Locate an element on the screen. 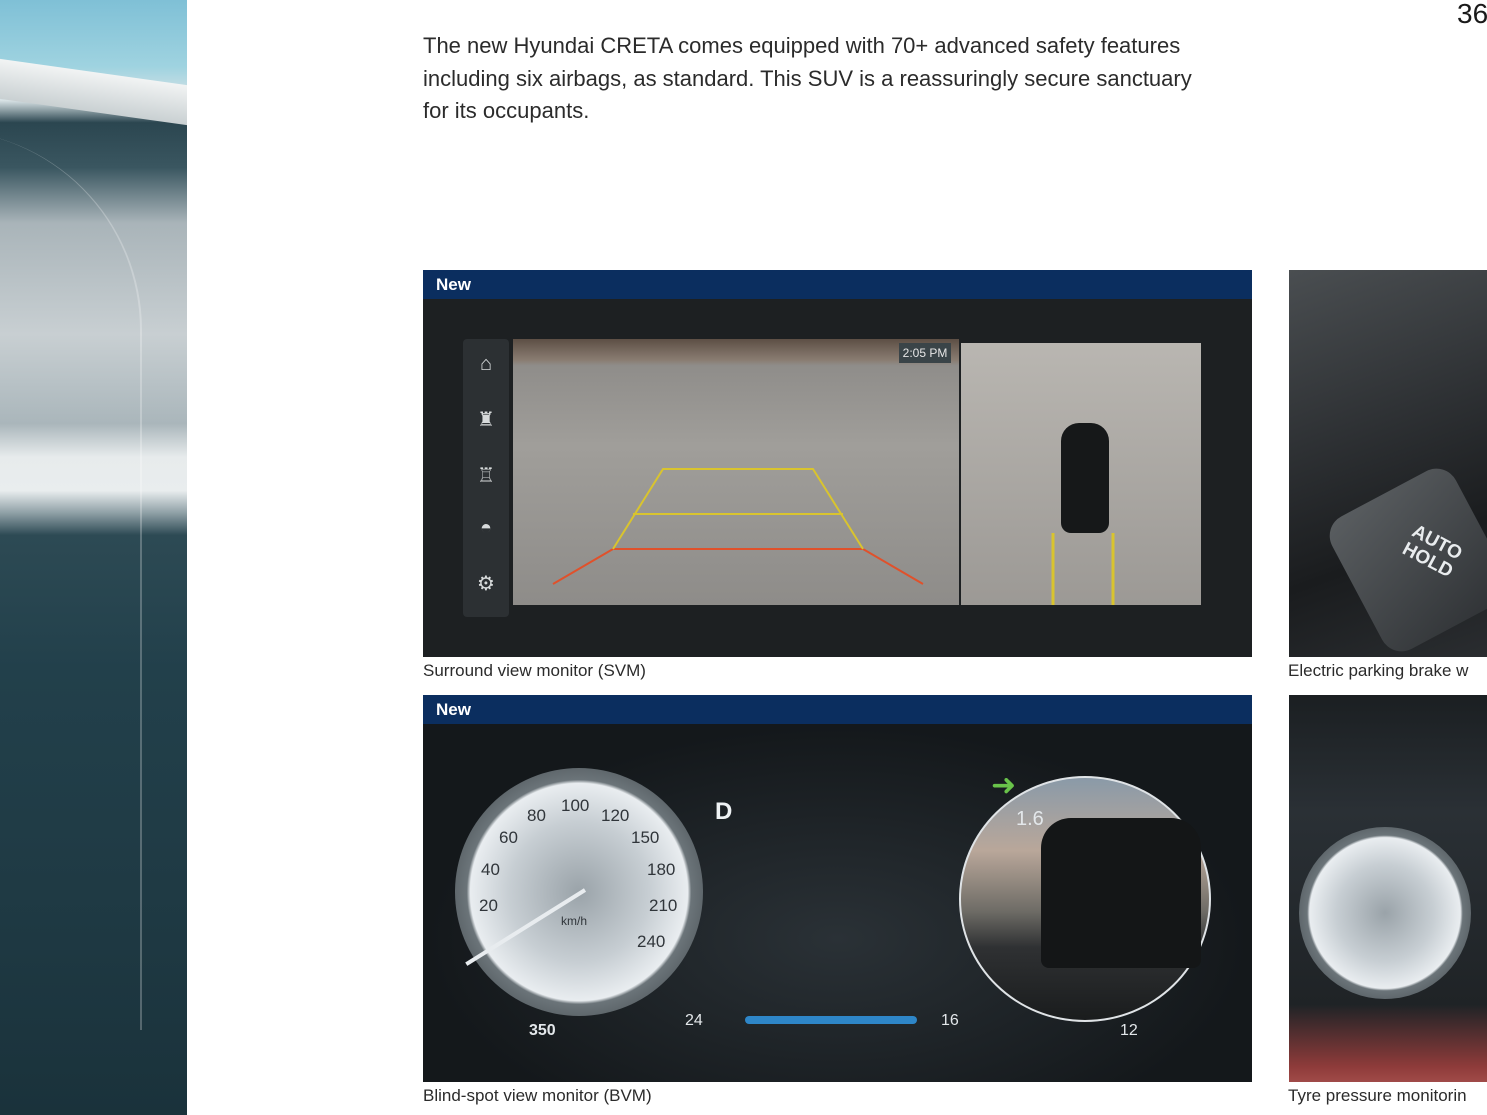 The height and width of the screenshot is (1115, 1487). speedo-label: 80 is located at coordinates (536, 815).